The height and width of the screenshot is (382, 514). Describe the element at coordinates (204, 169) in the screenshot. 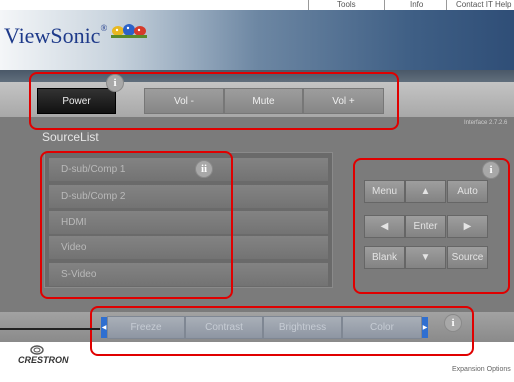

I see `annotation-badge-ii: ii` at that location.